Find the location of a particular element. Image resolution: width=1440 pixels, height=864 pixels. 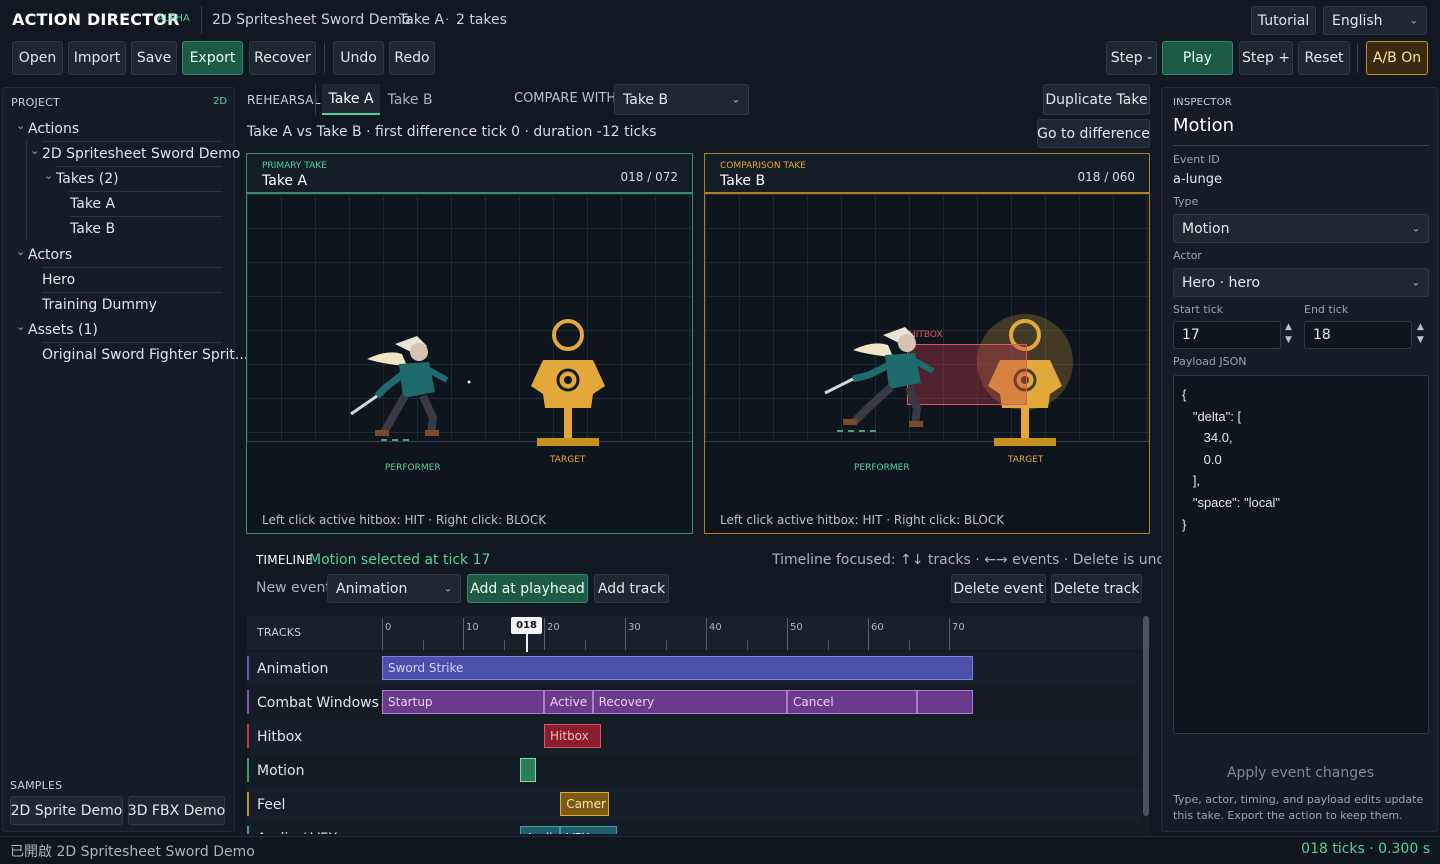

delete-track-button: Delete track is located at coordinates (1096, 588).